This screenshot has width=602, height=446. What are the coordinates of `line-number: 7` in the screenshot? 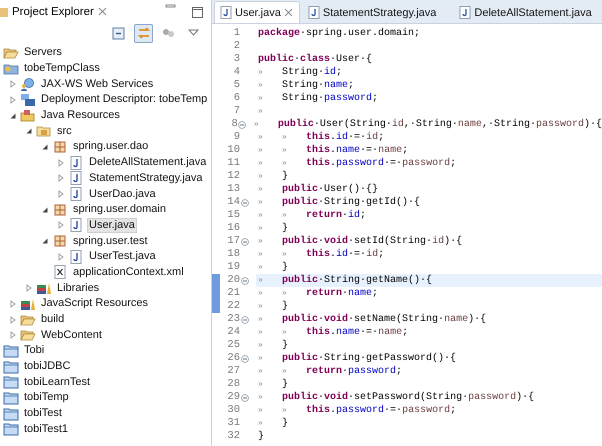 It's located at (237, 111).